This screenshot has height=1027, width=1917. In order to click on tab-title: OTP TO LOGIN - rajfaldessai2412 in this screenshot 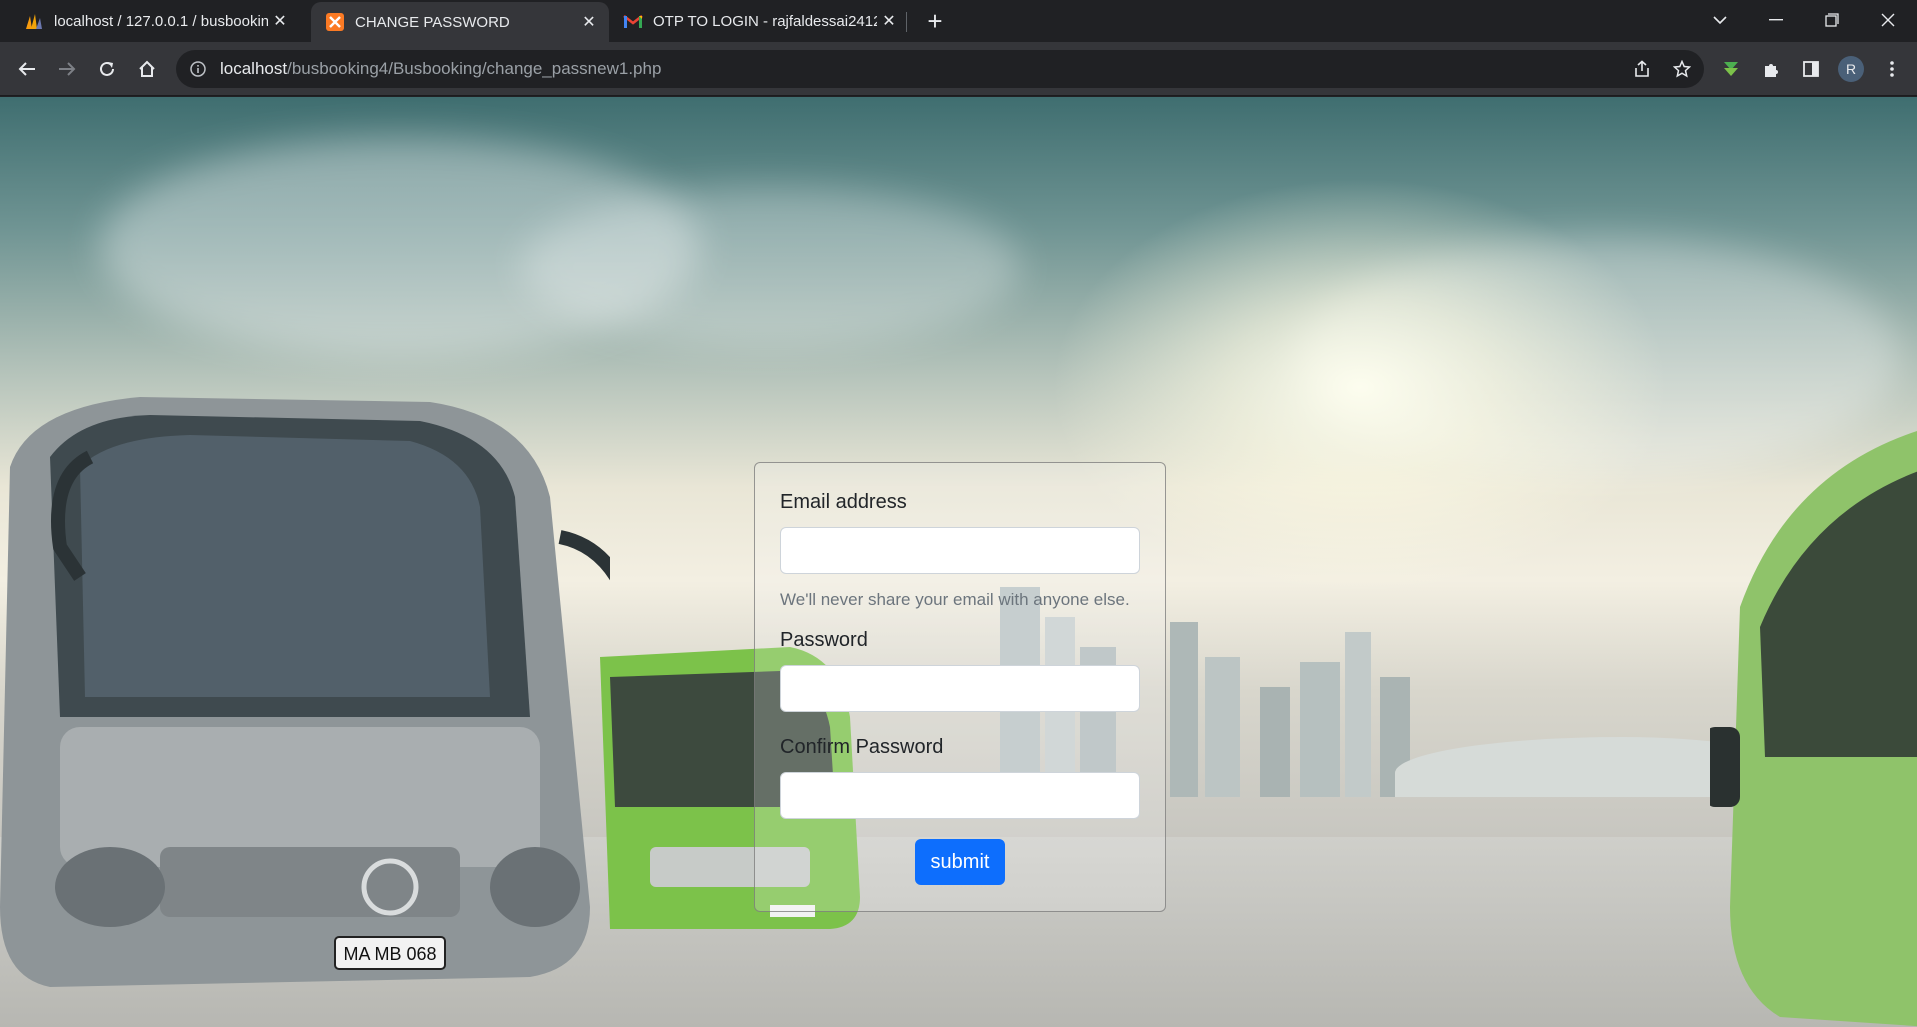, I will do `click(765, 21)`.